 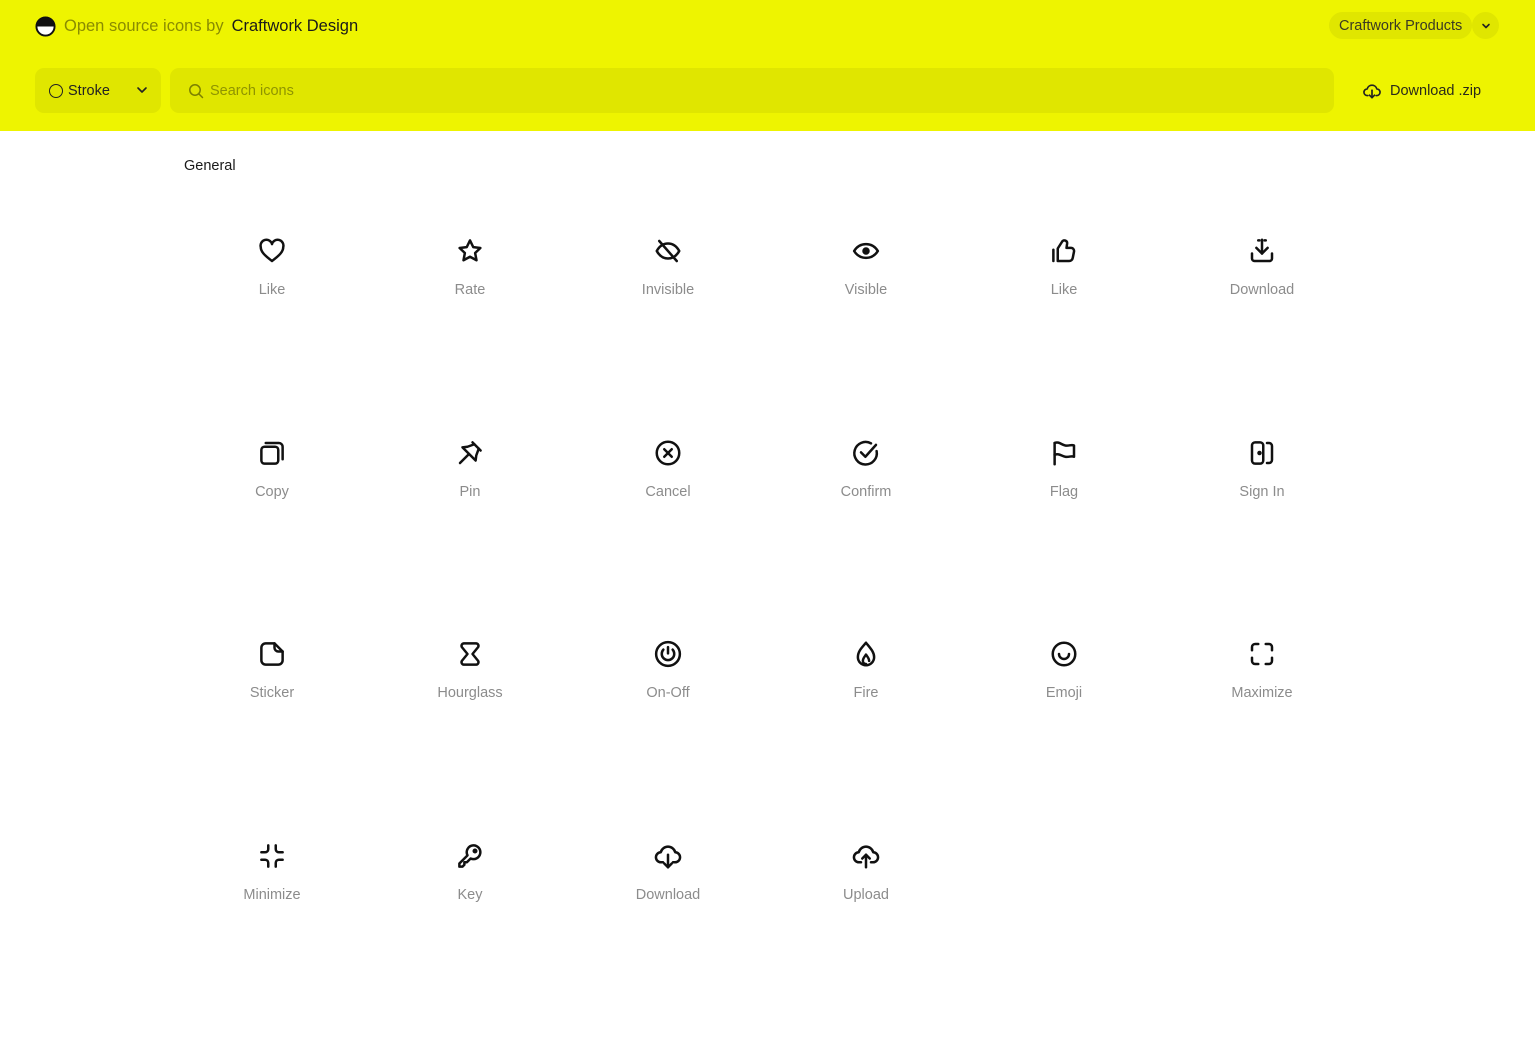 I want to click on icon-label: Fire, so click(x=866, y=693).